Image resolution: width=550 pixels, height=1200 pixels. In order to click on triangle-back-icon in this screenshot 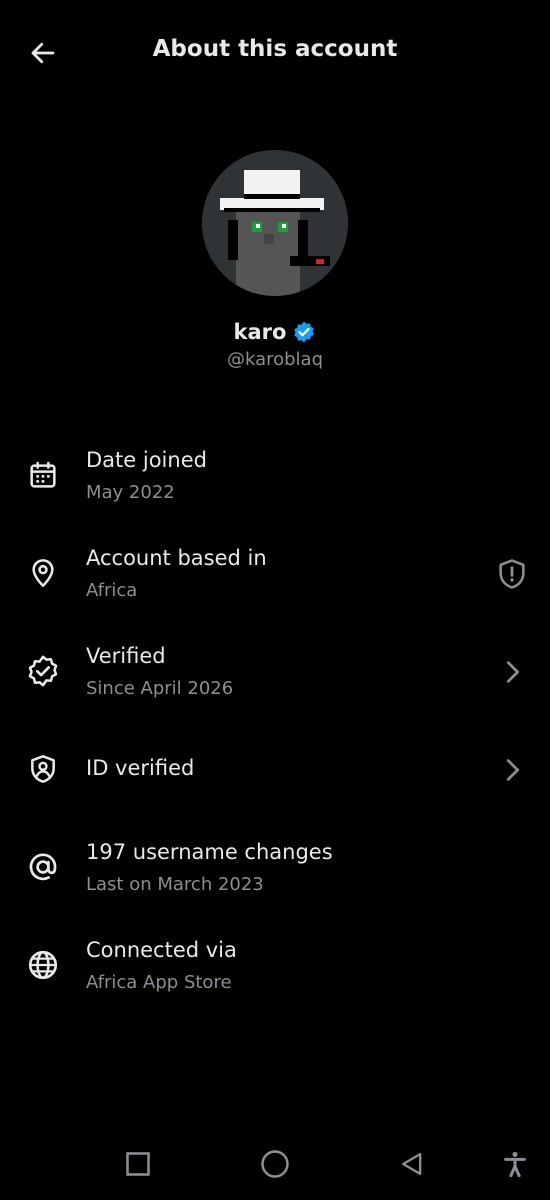, I will do `click(412, 1164)`.